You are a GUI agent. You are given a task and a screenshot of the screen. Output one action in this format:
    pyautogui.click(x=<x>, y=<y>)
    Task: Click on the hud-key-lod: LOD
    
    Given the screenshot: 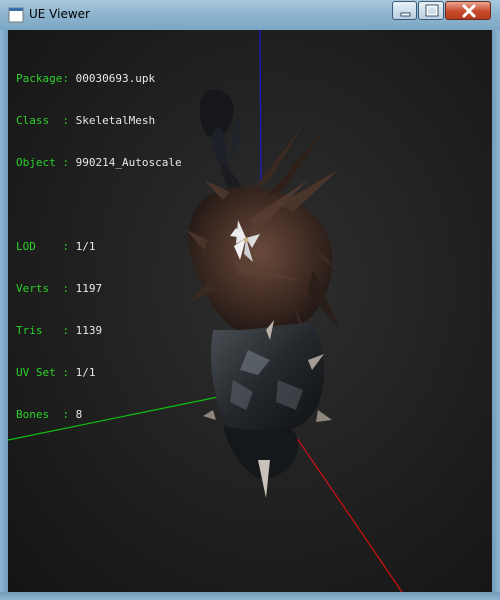 What is the action you would take?
    pyautogui.click(x=39, y=246)
    